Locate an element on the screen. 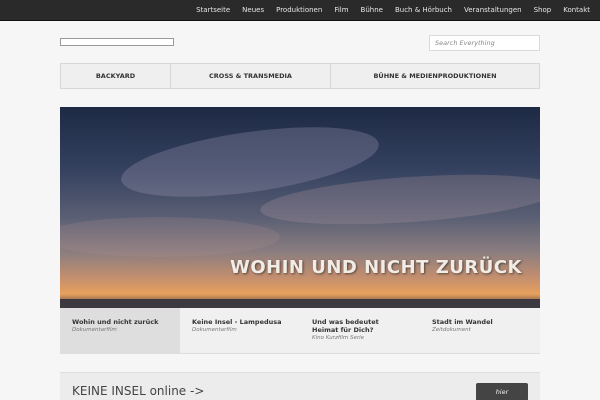 The width and height of the screenshot is (600, 400). category-buehne-medienproduktionen: BÜHNE & MEDIENPRODUKTIONEN is located at coordinates (435, 76).